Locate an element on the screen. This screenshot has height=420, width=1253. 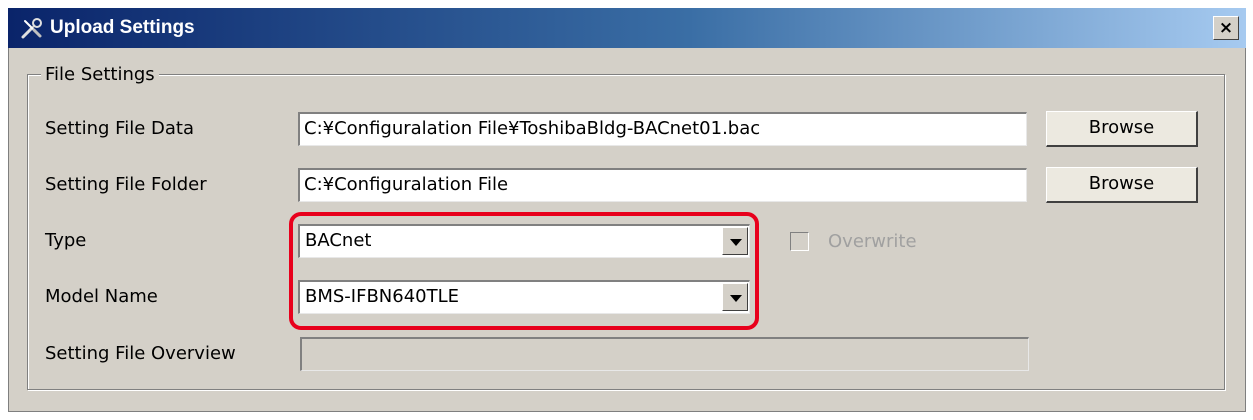
setting-file-overview-field is located at coordinates (664, 354).